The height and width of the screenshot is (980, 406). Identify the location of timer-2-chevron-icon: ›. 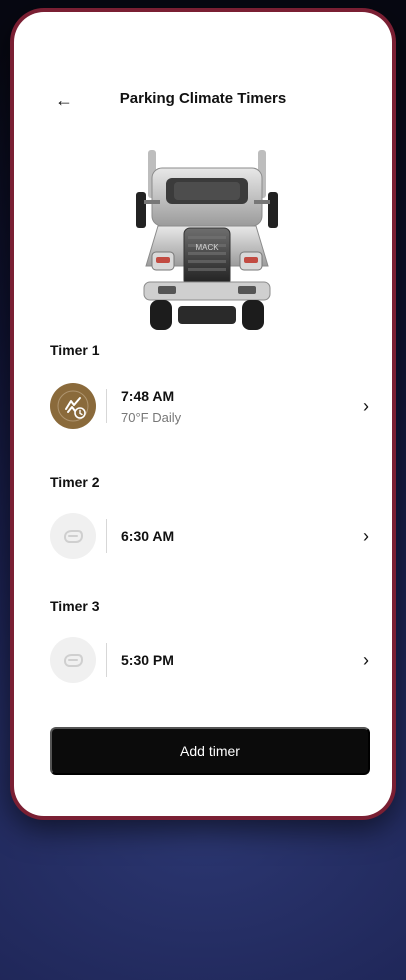
(366, 535).